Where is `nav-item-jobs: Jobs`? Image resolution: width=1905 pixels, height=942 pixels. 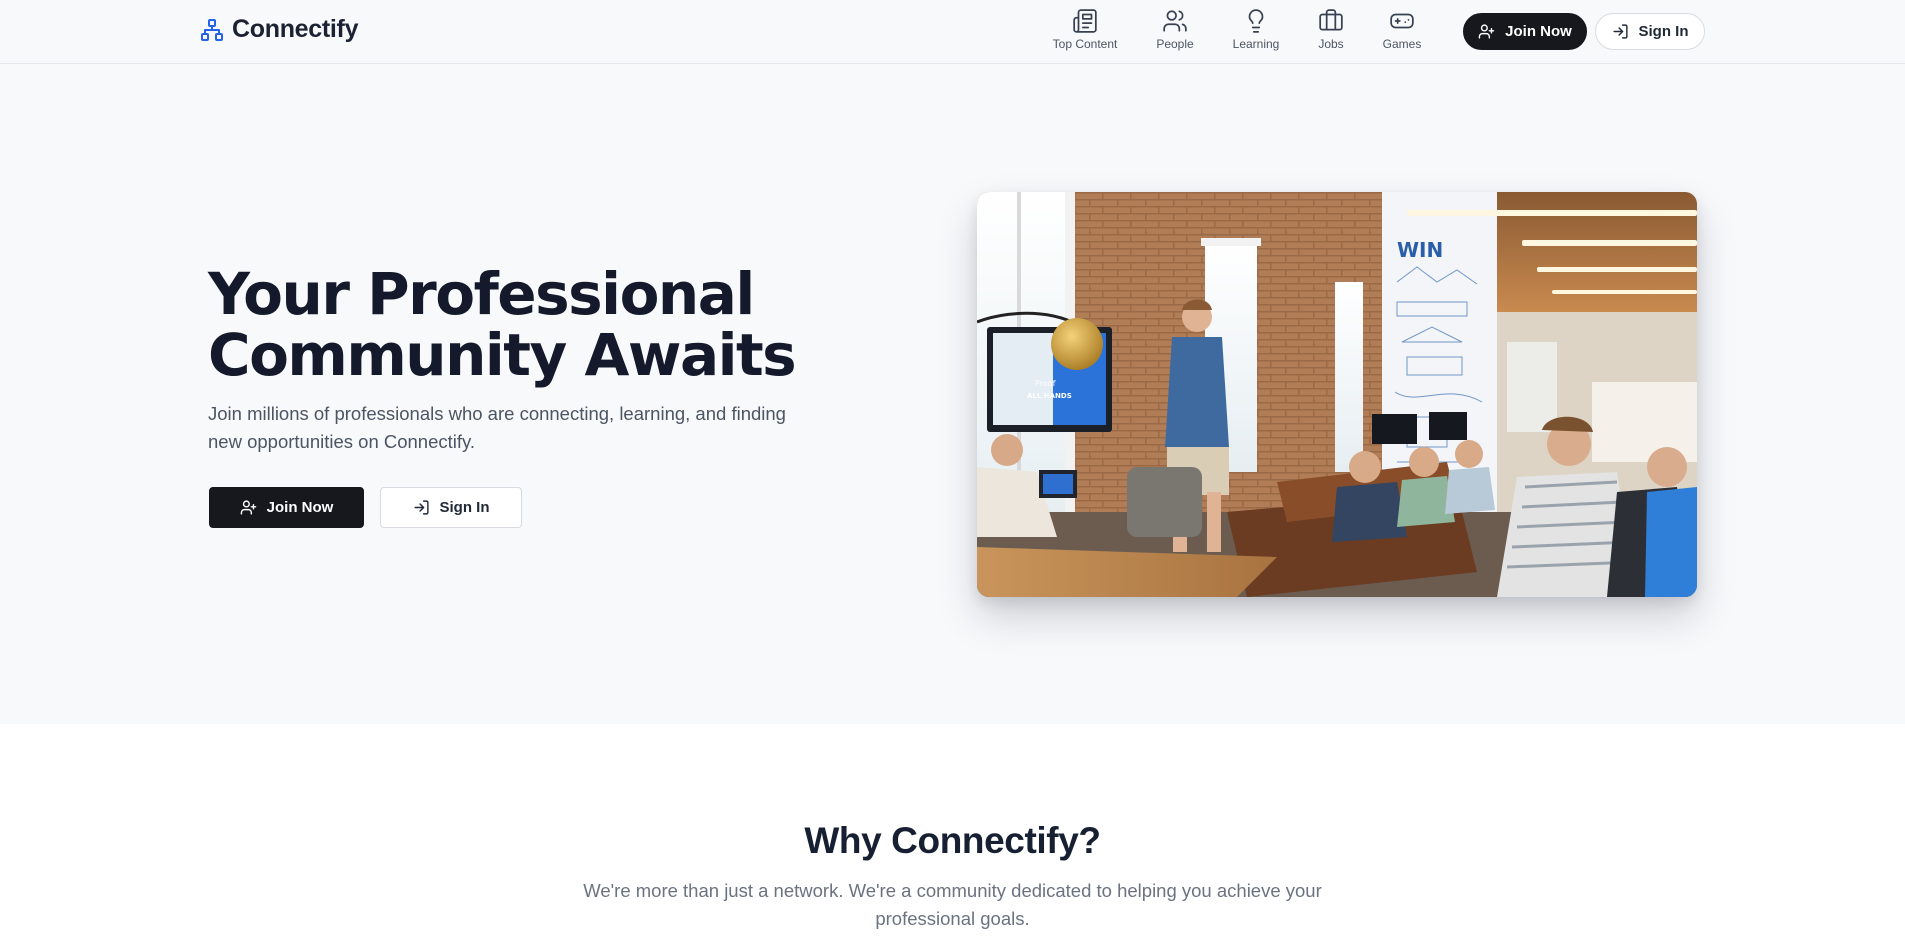 nav-item-jobs: Jobs is located at coordinates (1331, 32).